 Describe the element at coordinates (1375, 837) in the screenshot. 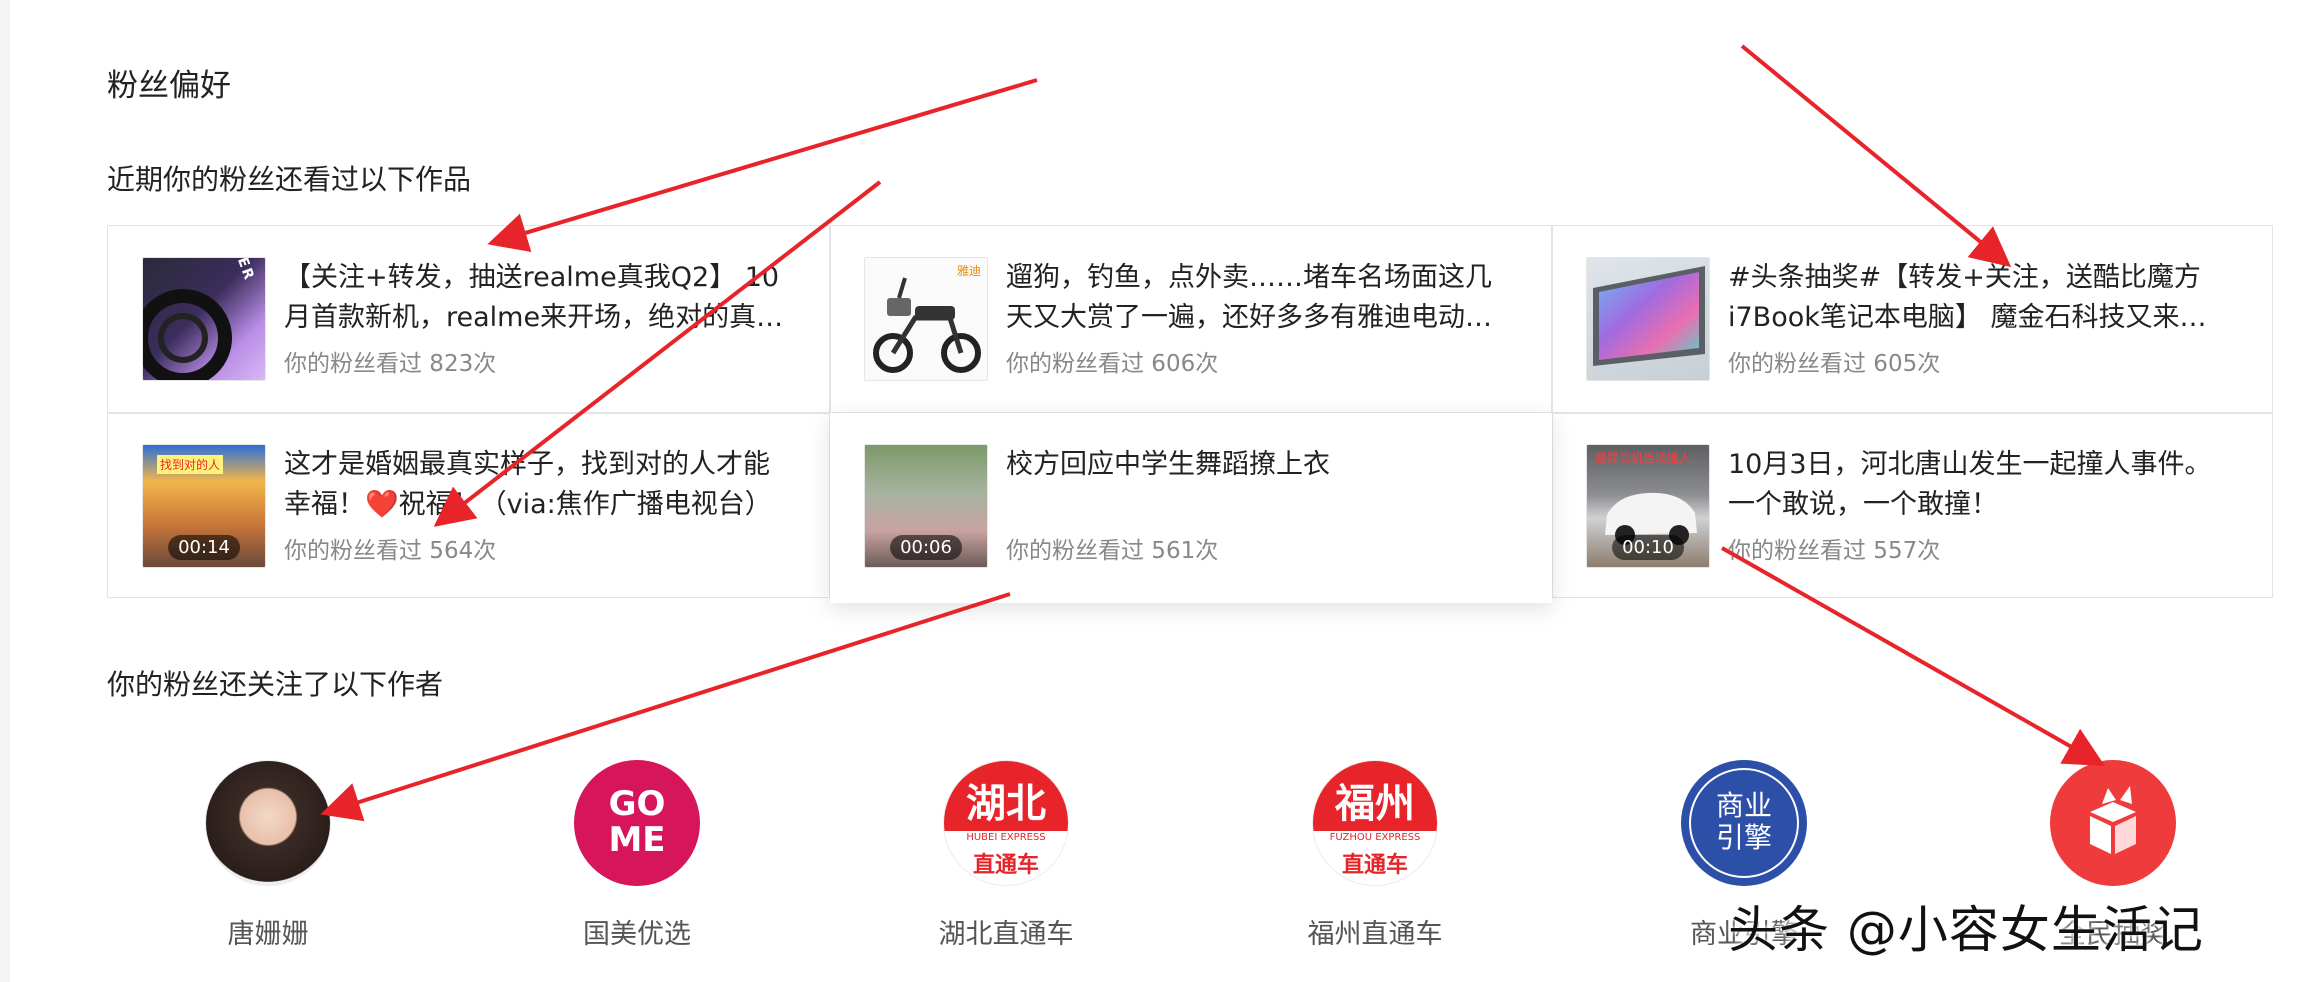

I see `avatar-logo-subtext: FUZHOU EXPRESS` at that location.